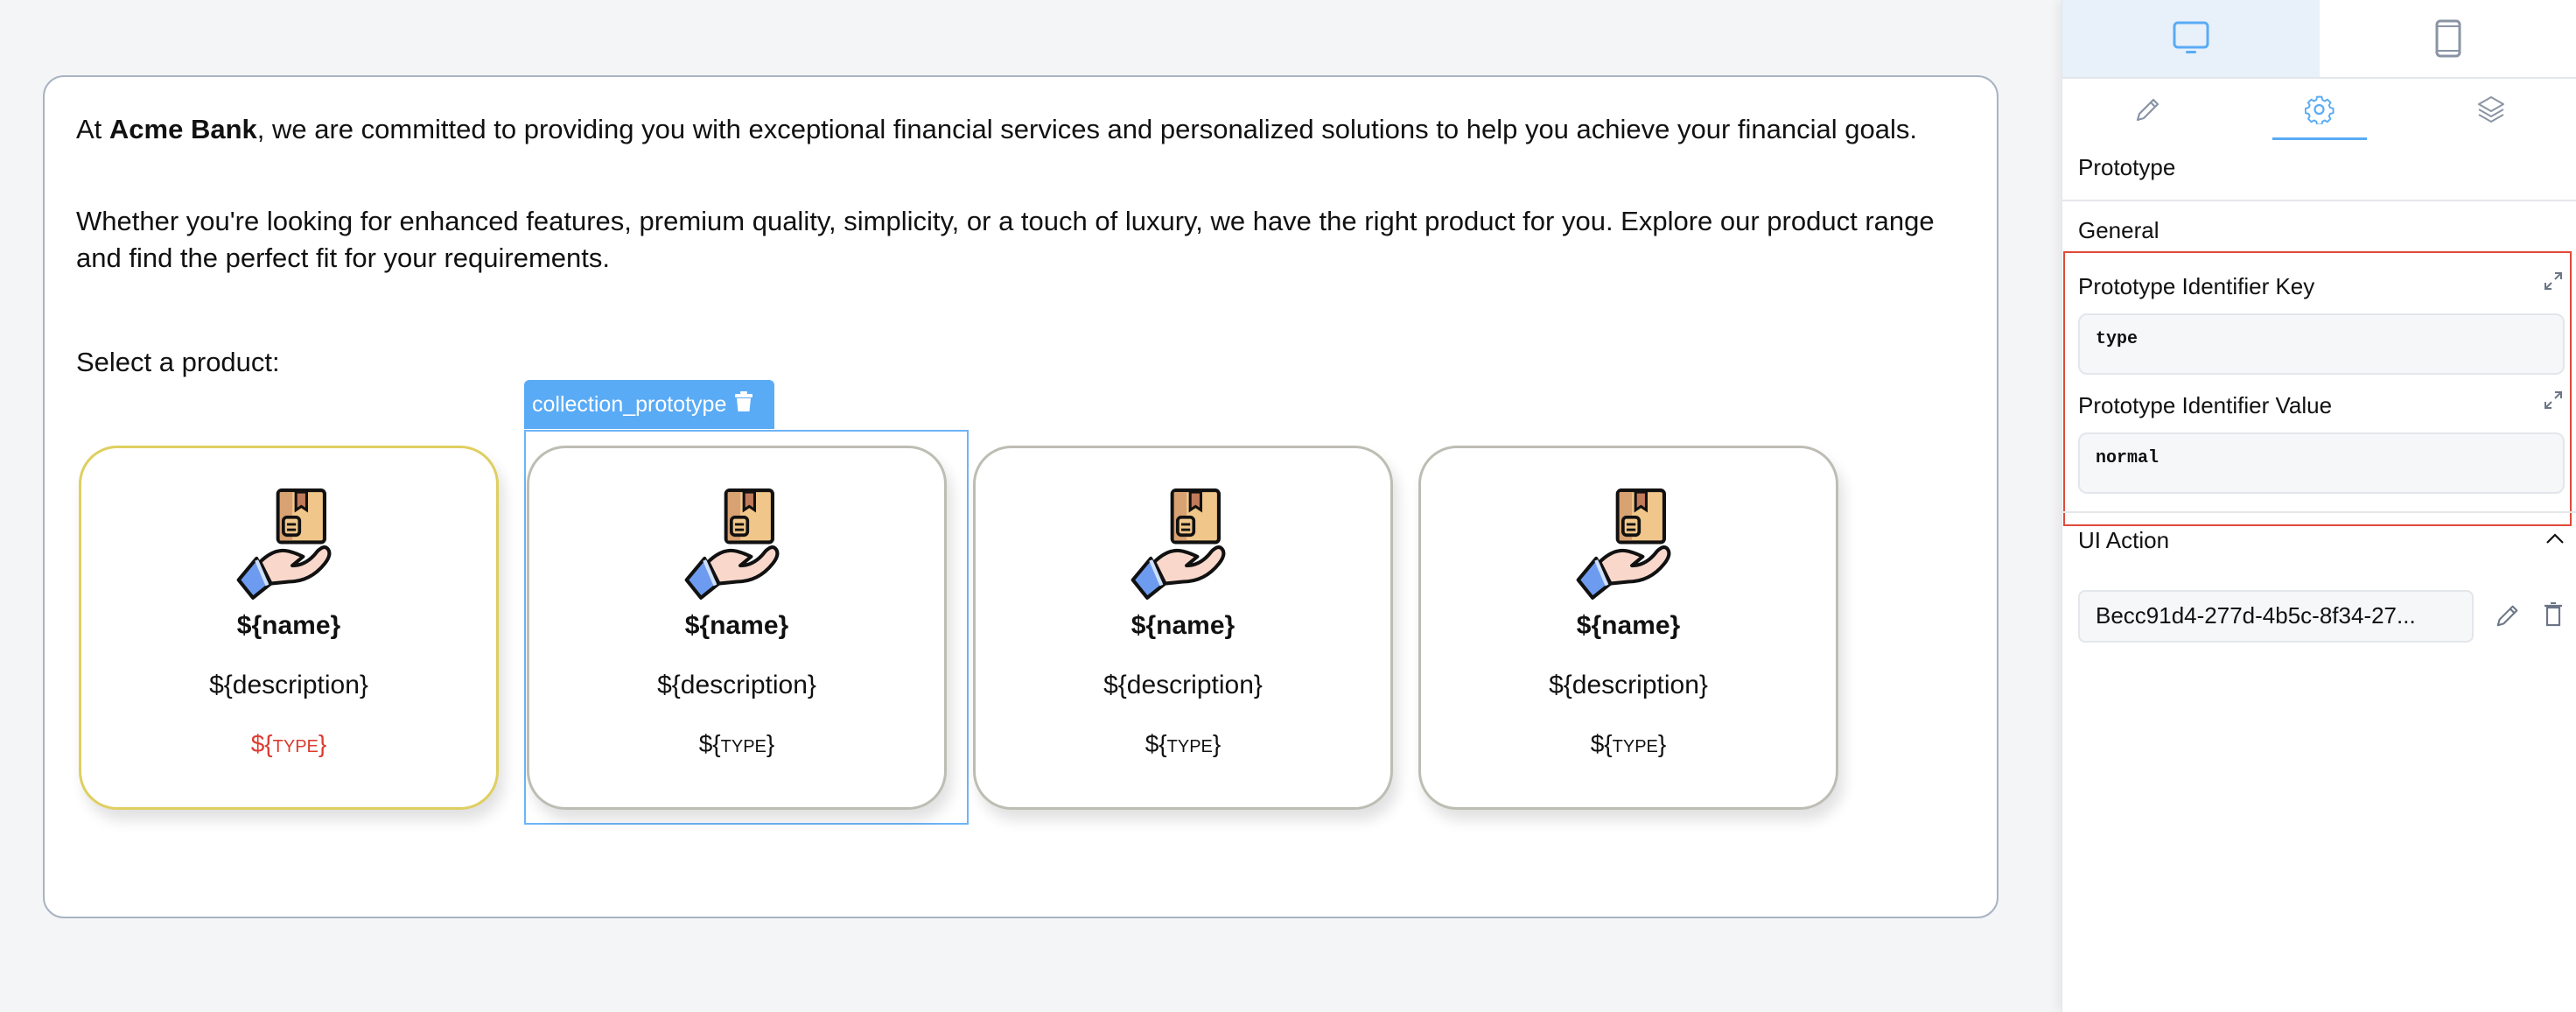  Describe the element at coordinates (2196, 286) in the screenshot. I see `identifier-key-label: Prototype Identifier Key` at that location.